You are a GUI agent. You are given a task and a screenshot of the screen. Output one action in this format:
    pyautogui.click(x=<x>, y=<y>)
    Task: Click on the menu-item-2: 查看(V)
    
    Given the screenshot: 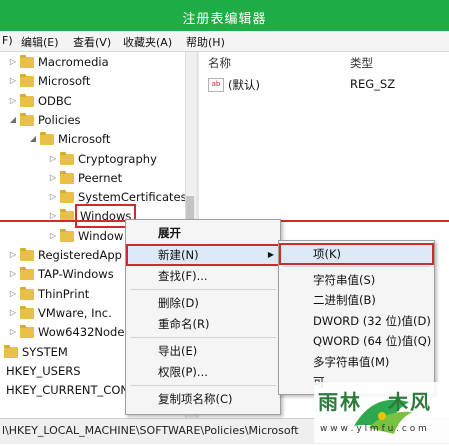 What is the action you would take?
    pyautogui.click(x=92, y=42)
    